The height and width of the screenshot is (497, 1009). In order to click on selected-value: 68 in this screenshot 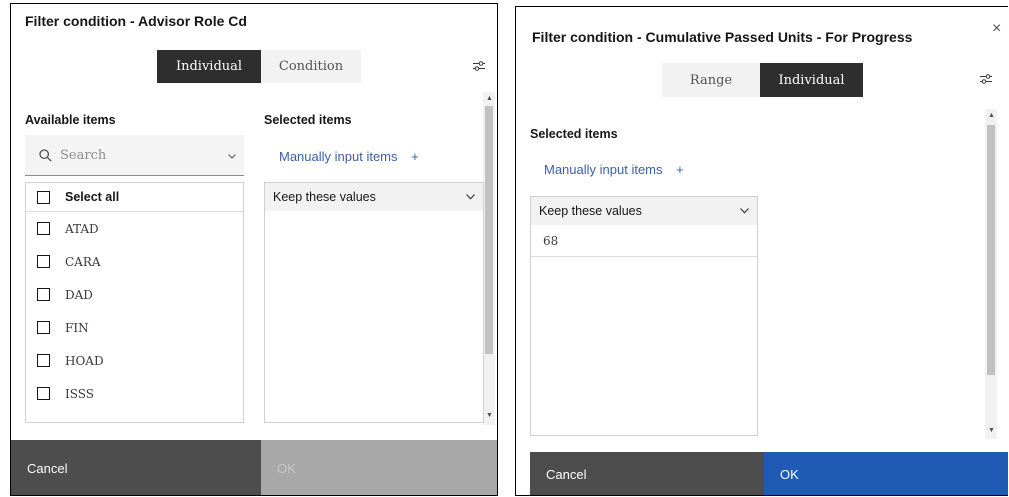, I will do `click(551, 240)`.